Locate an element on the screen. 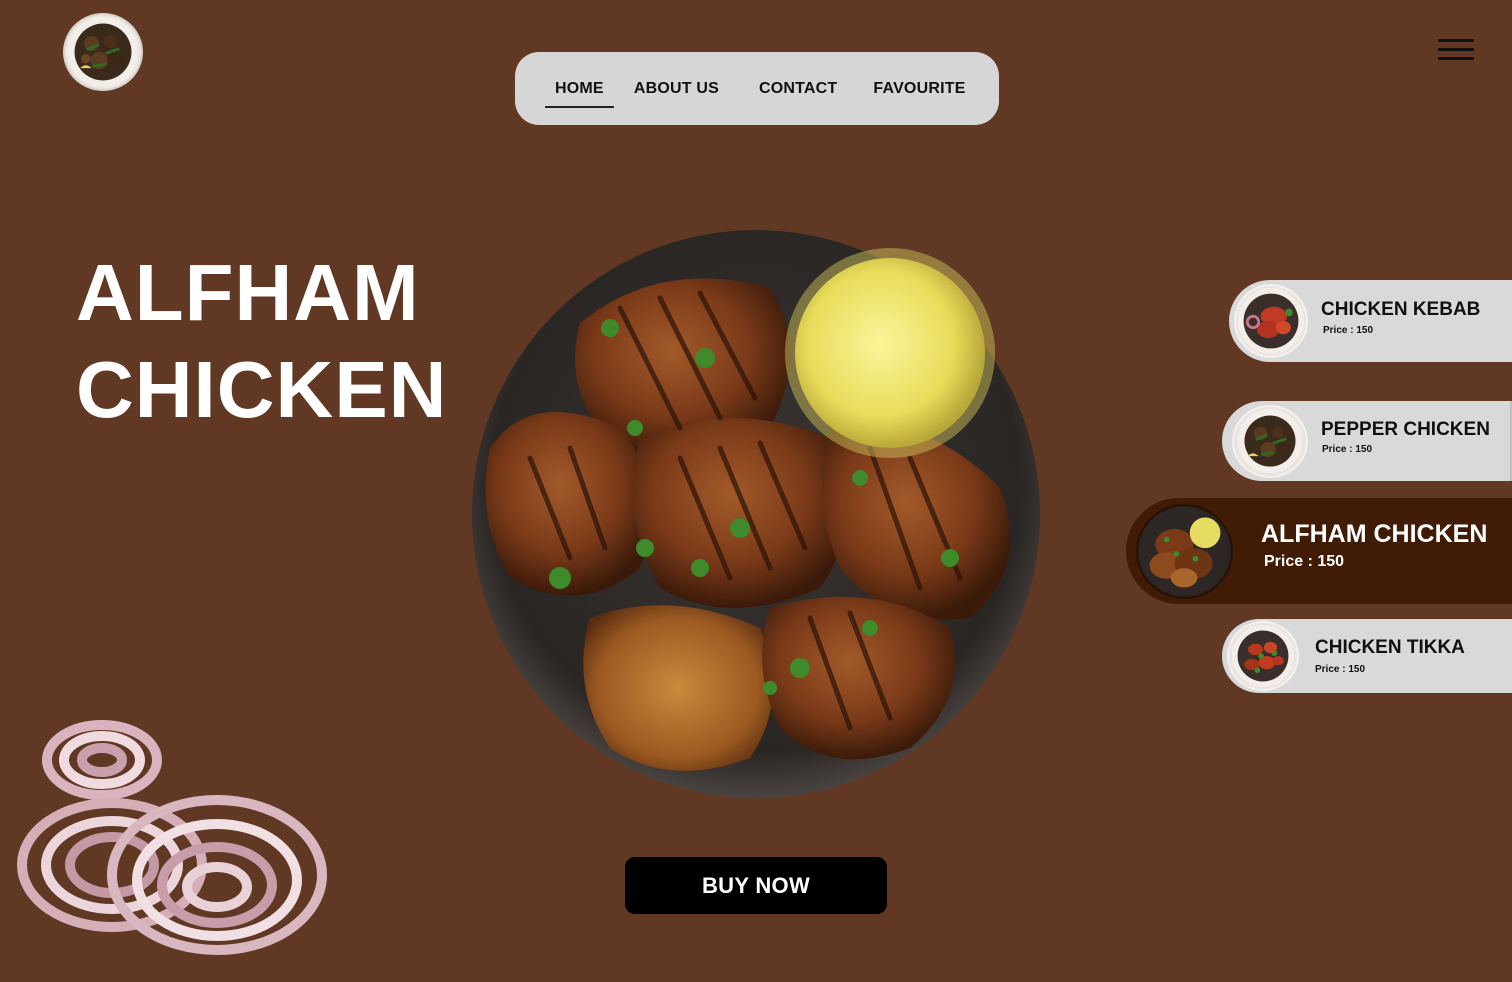 Image resolution: width=1512 pixels, height=982 pixels. menu-card-name: CHICKEN KEBAB is located at coordinates (1401, 309).